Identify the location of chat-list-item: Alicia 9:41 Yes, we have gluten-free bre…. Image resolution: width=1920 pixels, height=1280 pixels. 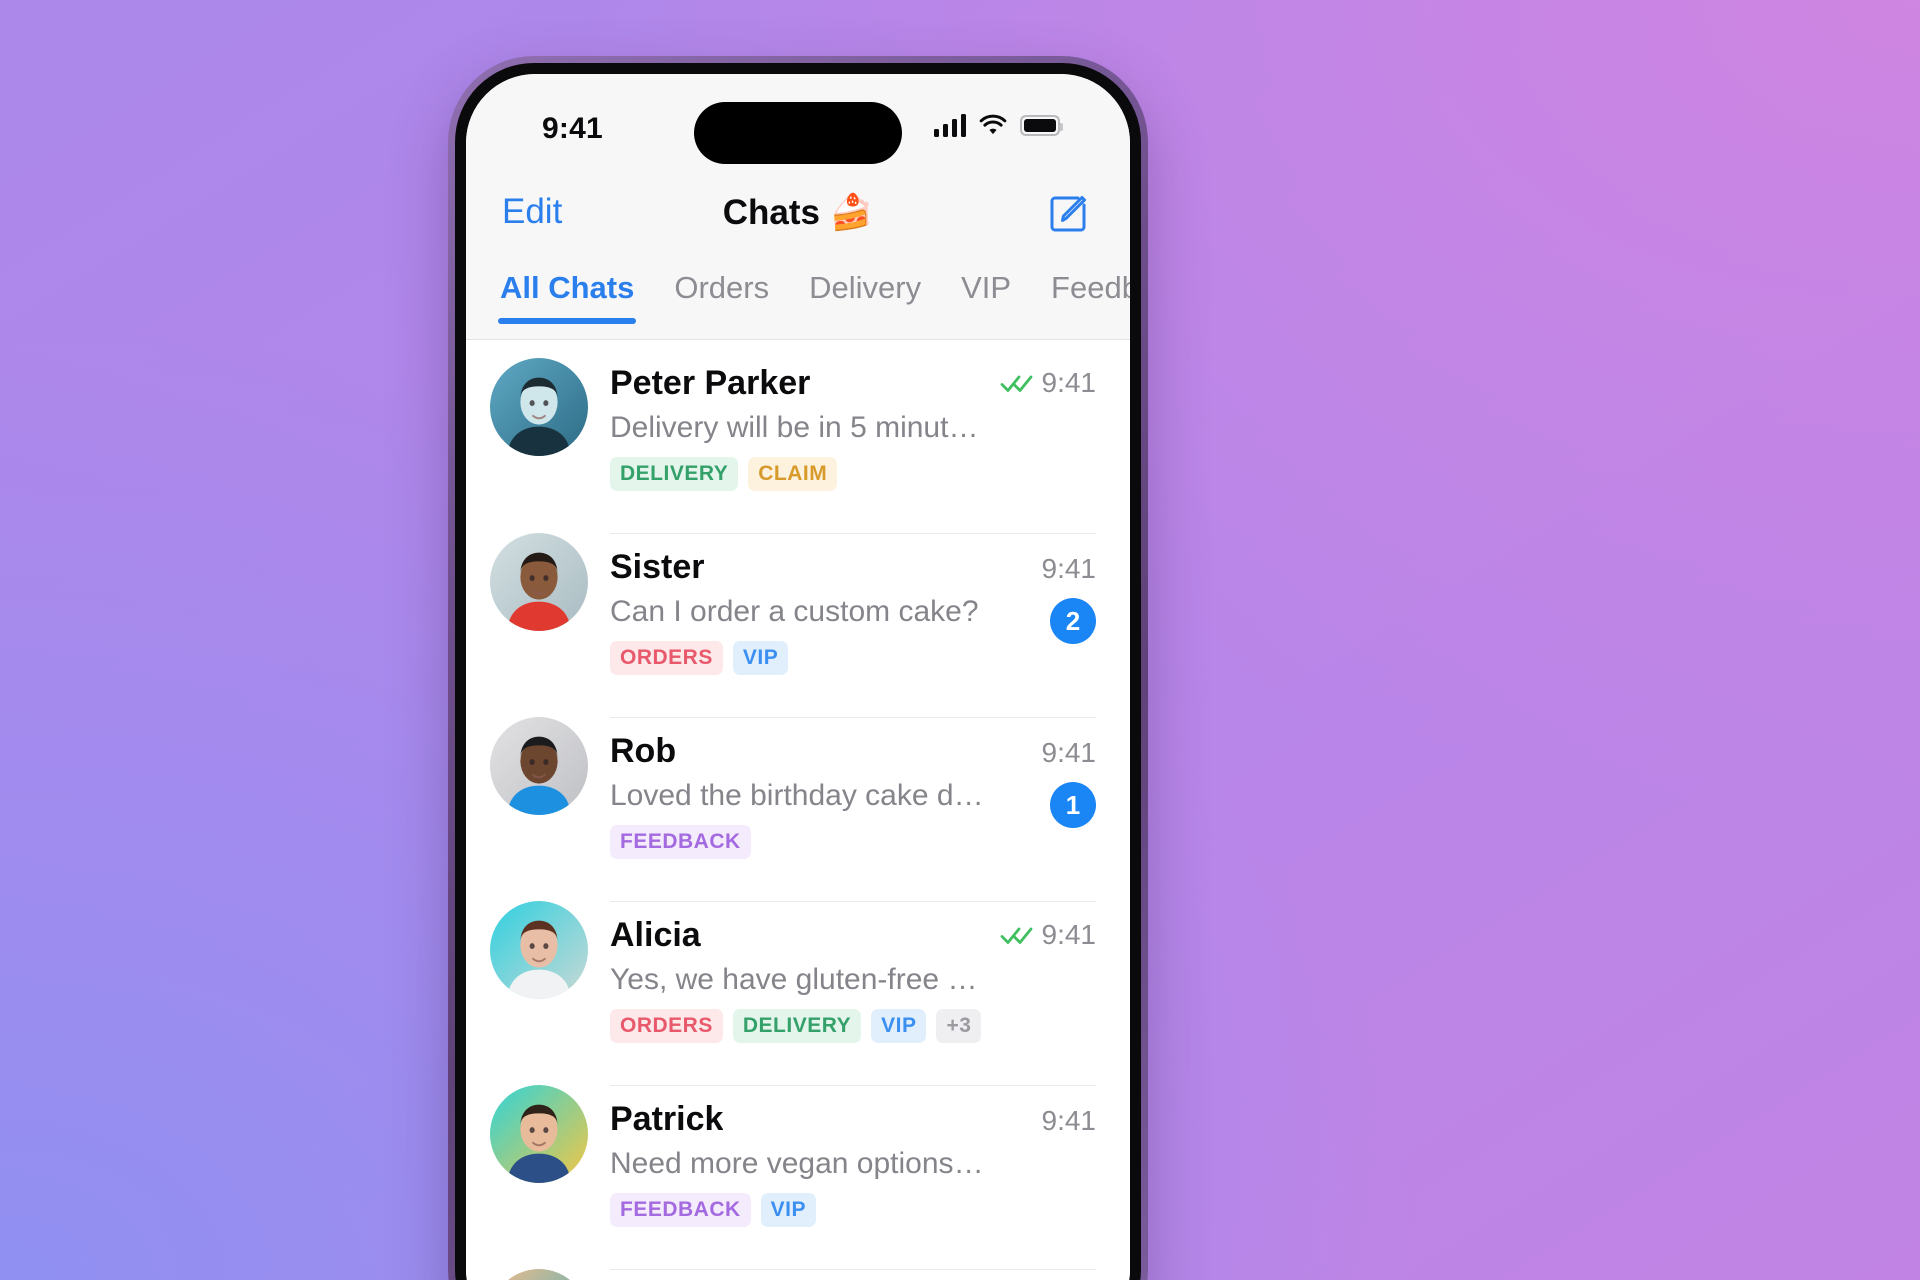
(798, 975).